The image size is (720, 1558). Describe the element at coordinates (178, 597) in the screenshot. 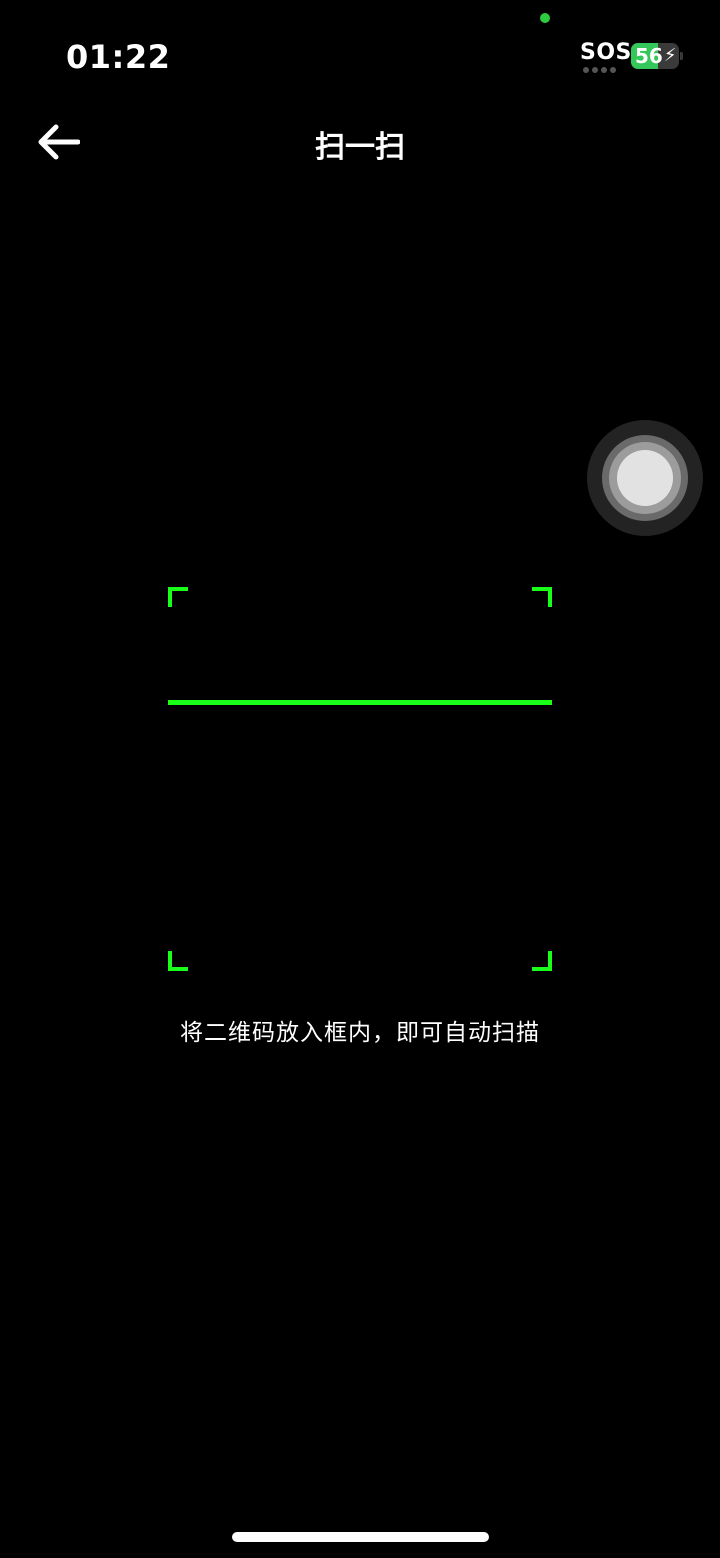

I see `scan-corner-top-left` at that location.